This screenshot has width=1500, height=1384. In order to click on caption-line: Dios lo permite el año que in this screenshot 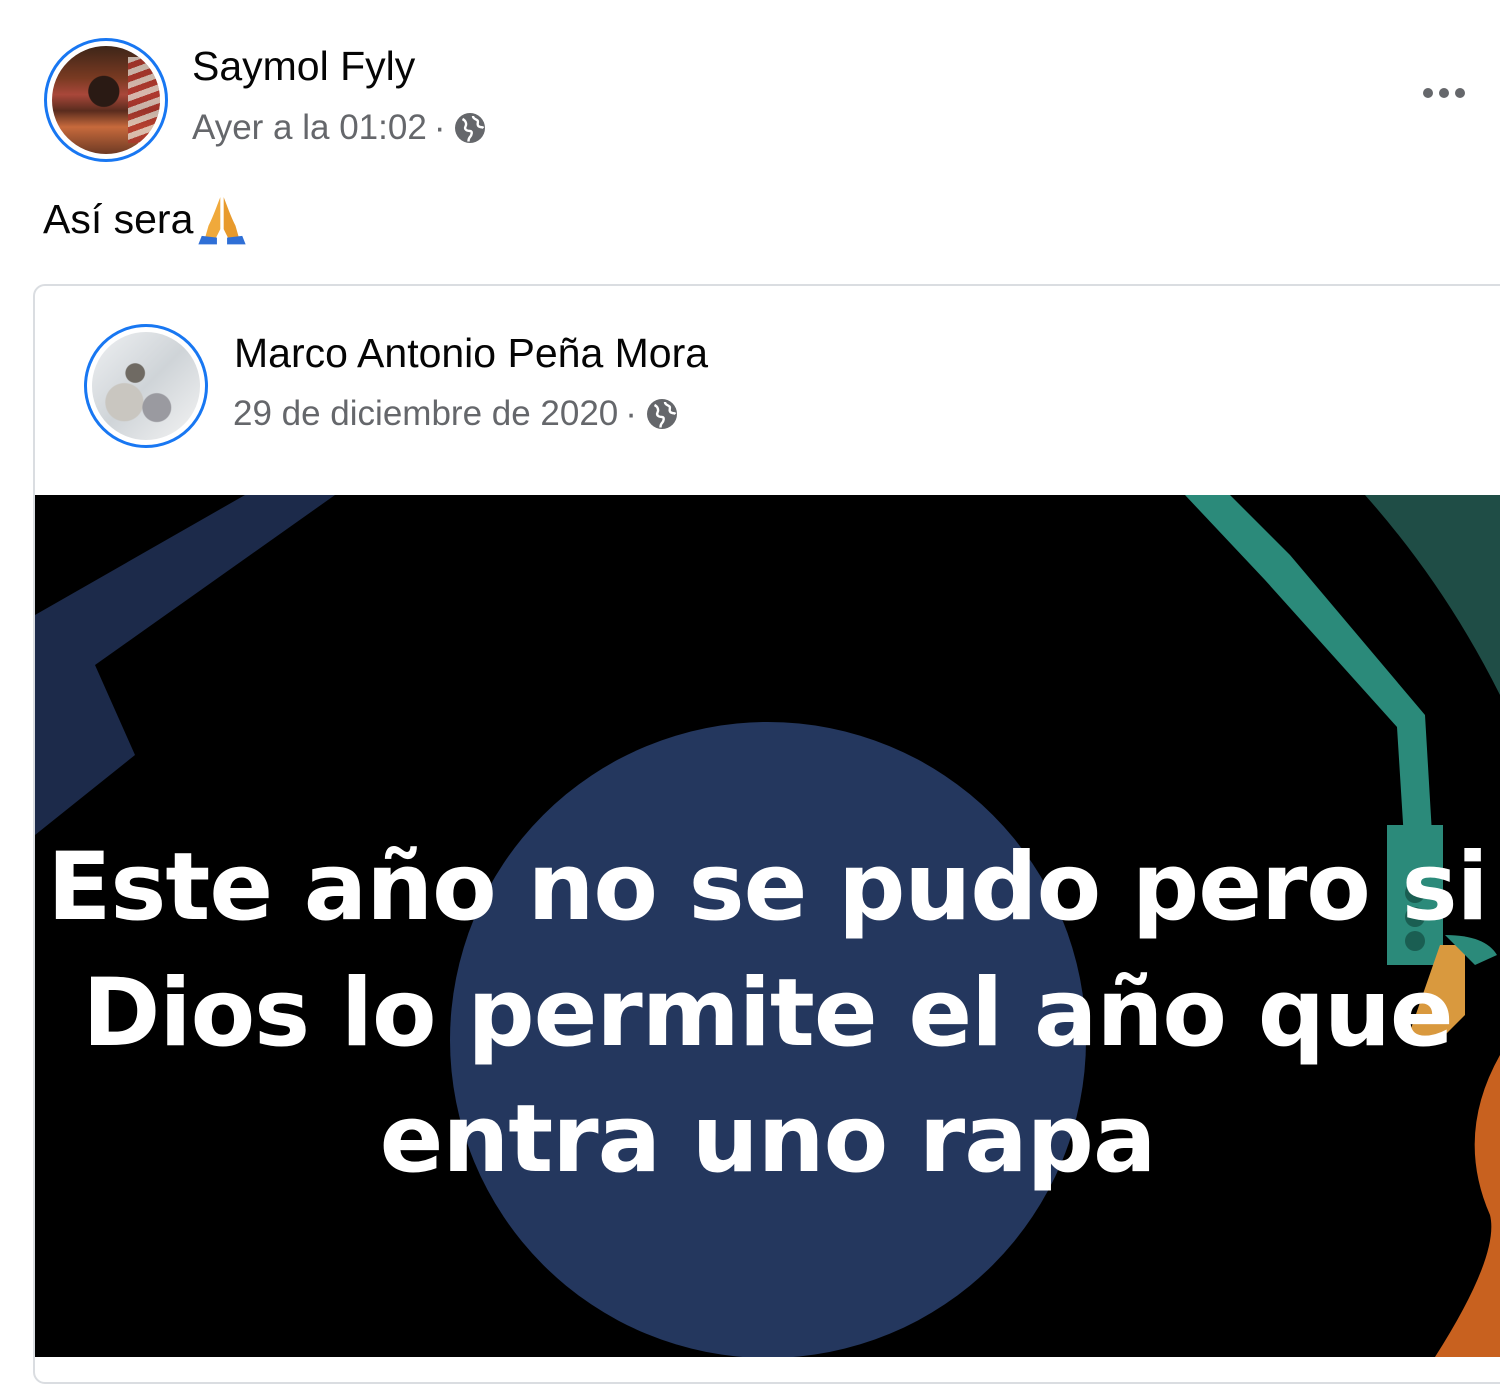, I will do `click(767, 1013)`.